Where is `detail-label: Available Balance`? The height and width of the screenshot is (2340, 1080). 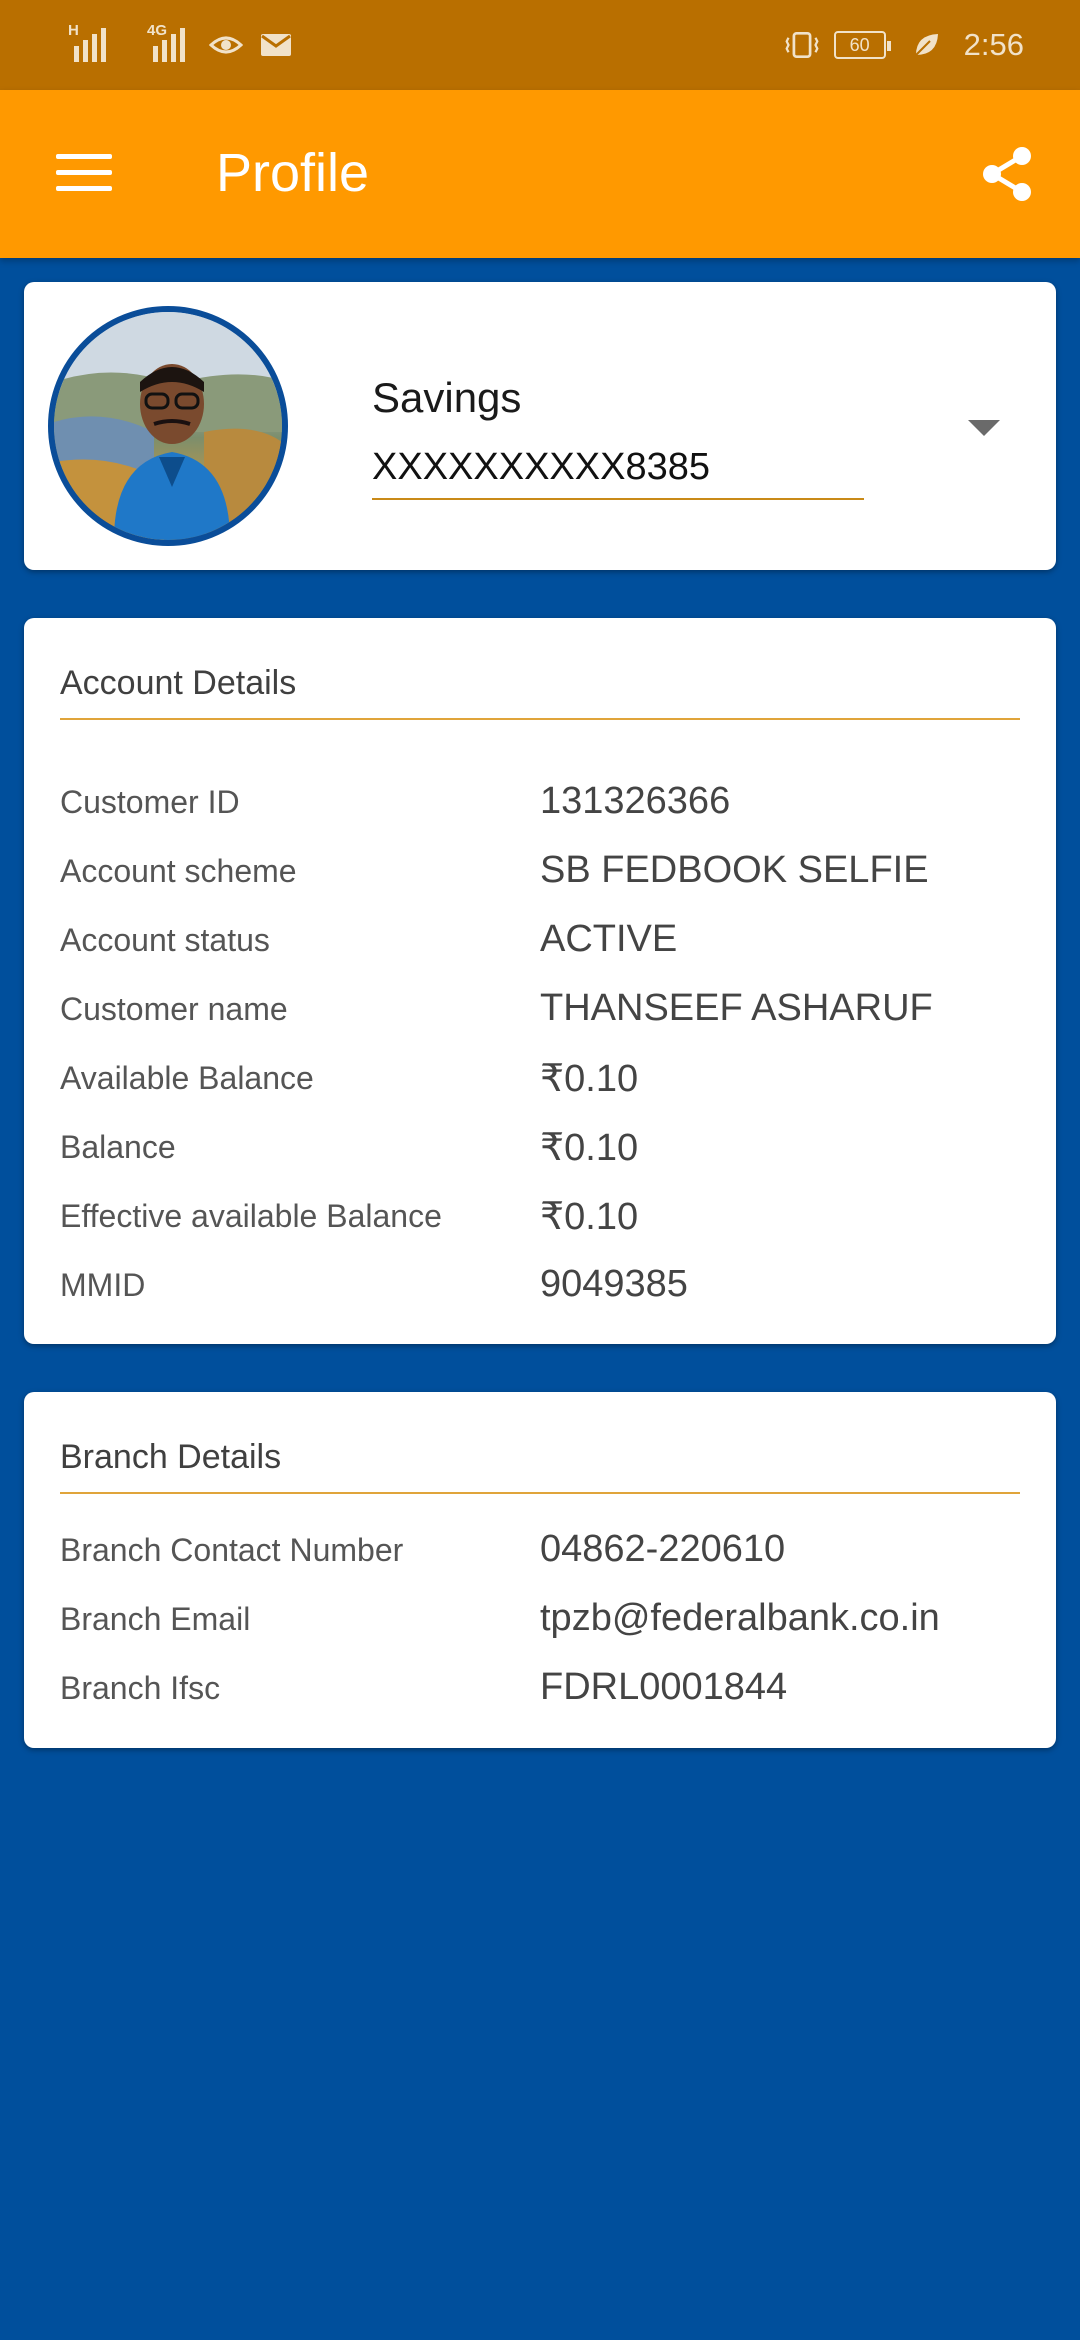 detail-label: Available Balance is located at coordinates (187, 1078).